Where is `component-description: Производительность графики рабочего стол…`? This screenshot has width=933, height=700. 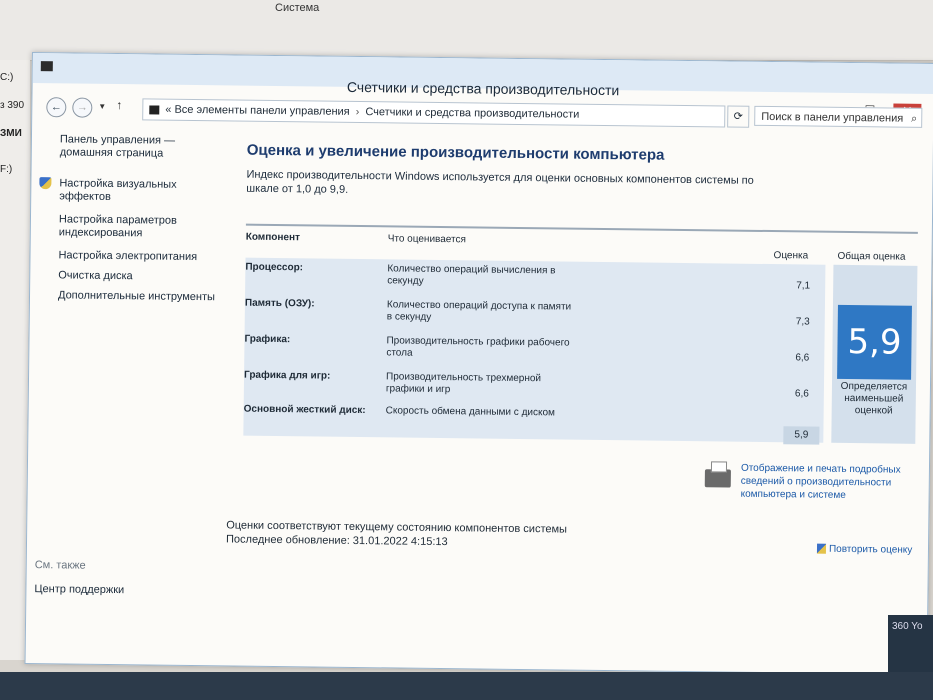
component-description: Производительность графики рабочего стол… is located at coordinates (478, 347).